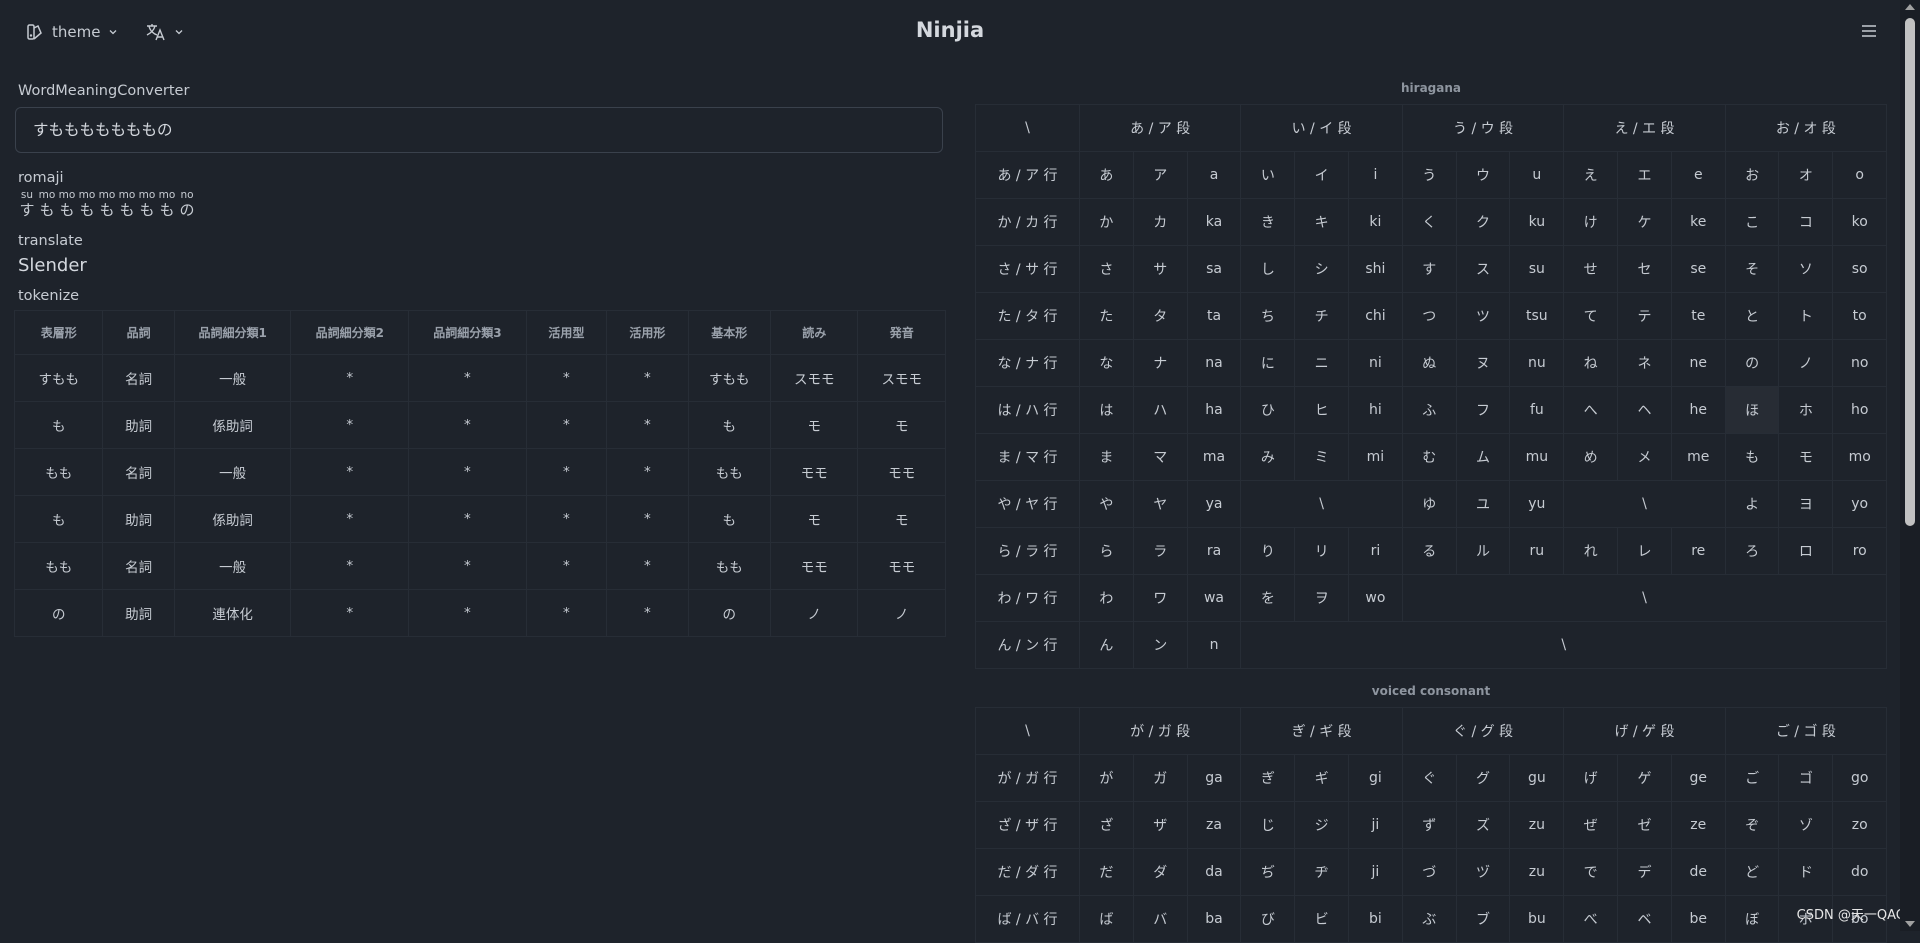  I want to click on hiragana-cell: と, so click(1752, 316).